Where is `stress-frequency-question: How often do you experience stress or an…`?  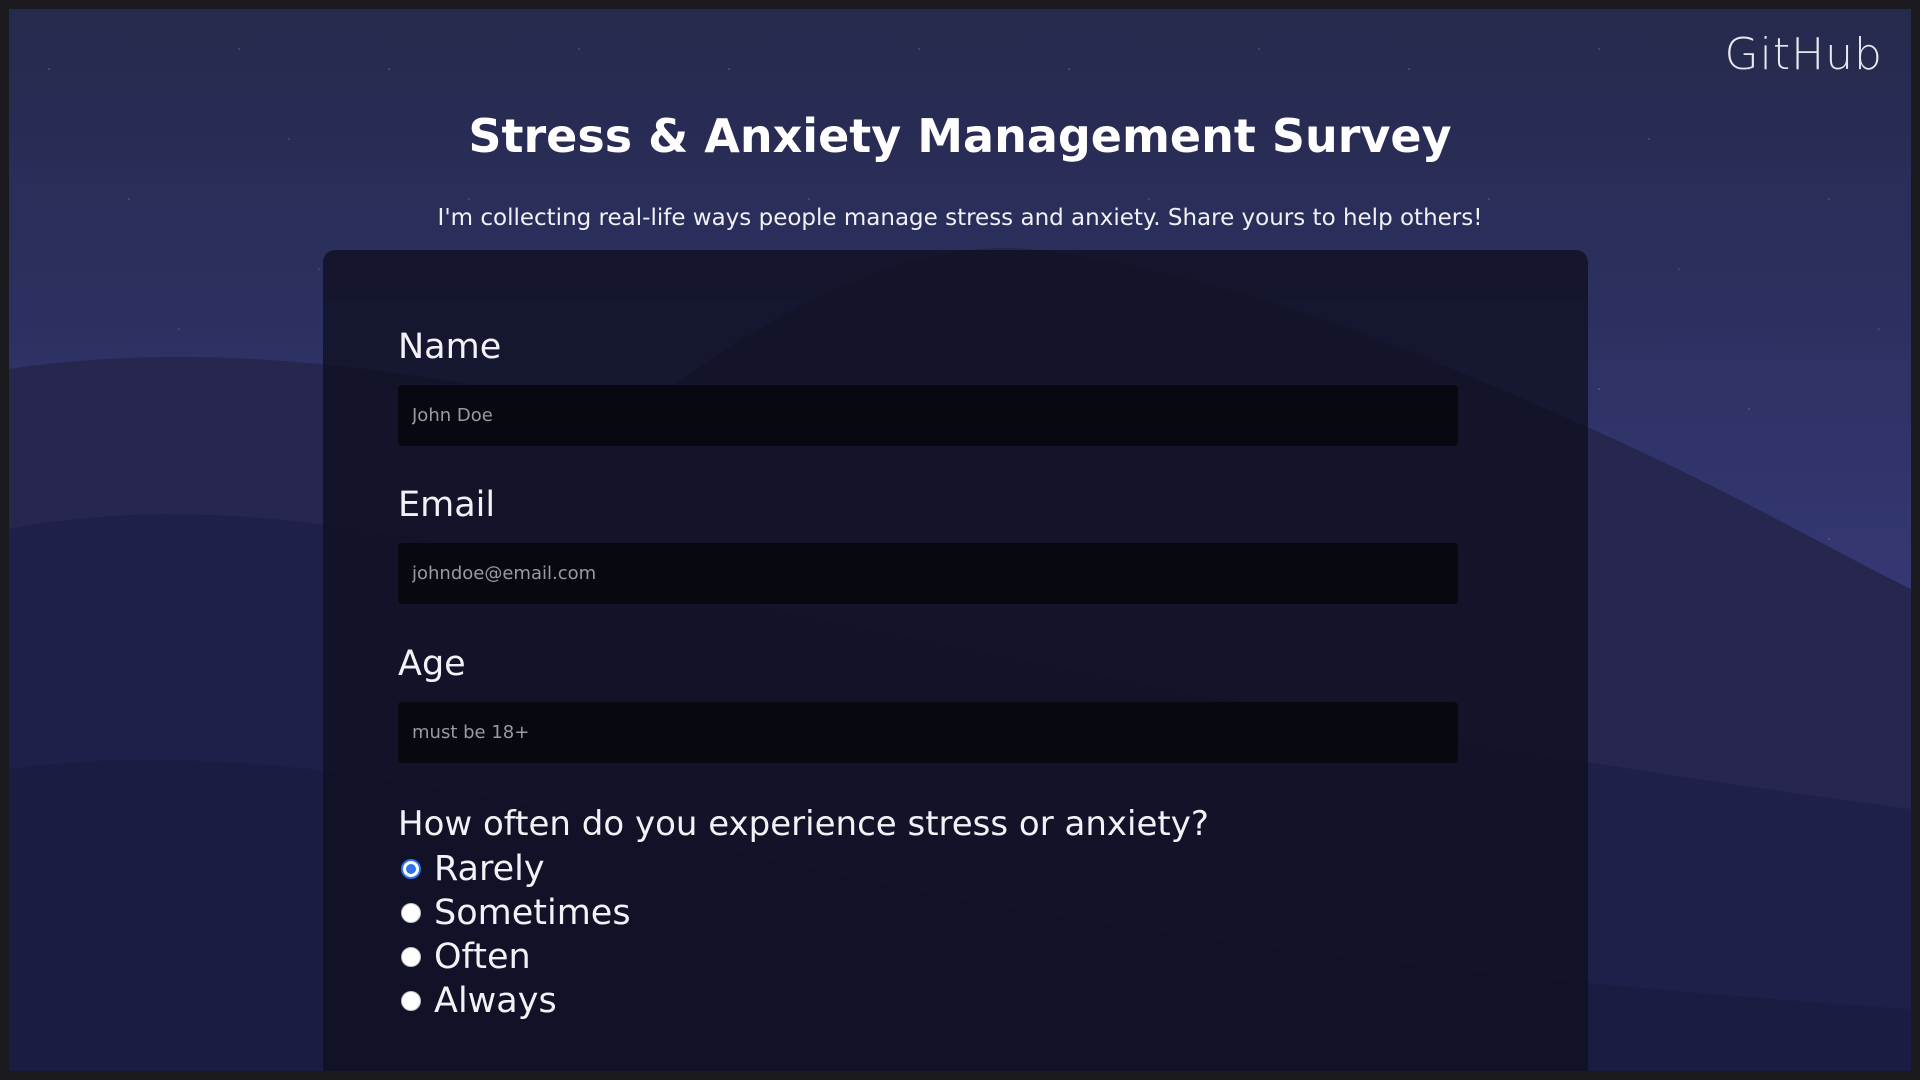 stress-frequency-question: How often do you experience stress or an… is located at coordinates (803, 824).